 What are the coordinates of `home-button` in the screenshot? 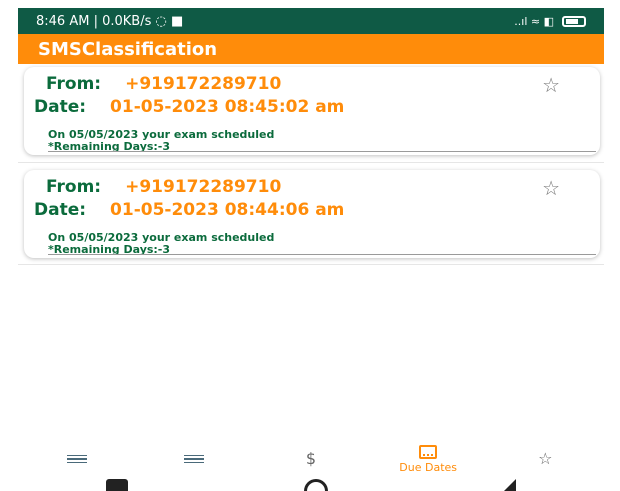 It's located at (316, 485).